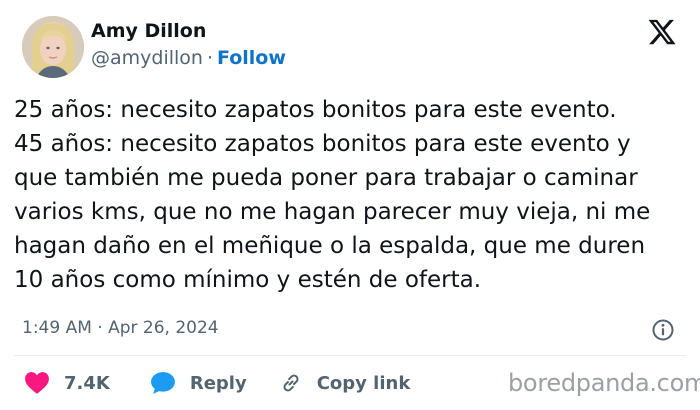 This screenshot has width=700, height=410. I want to click on author-handle-row: @amydillon · Follow, so click(188, 58).